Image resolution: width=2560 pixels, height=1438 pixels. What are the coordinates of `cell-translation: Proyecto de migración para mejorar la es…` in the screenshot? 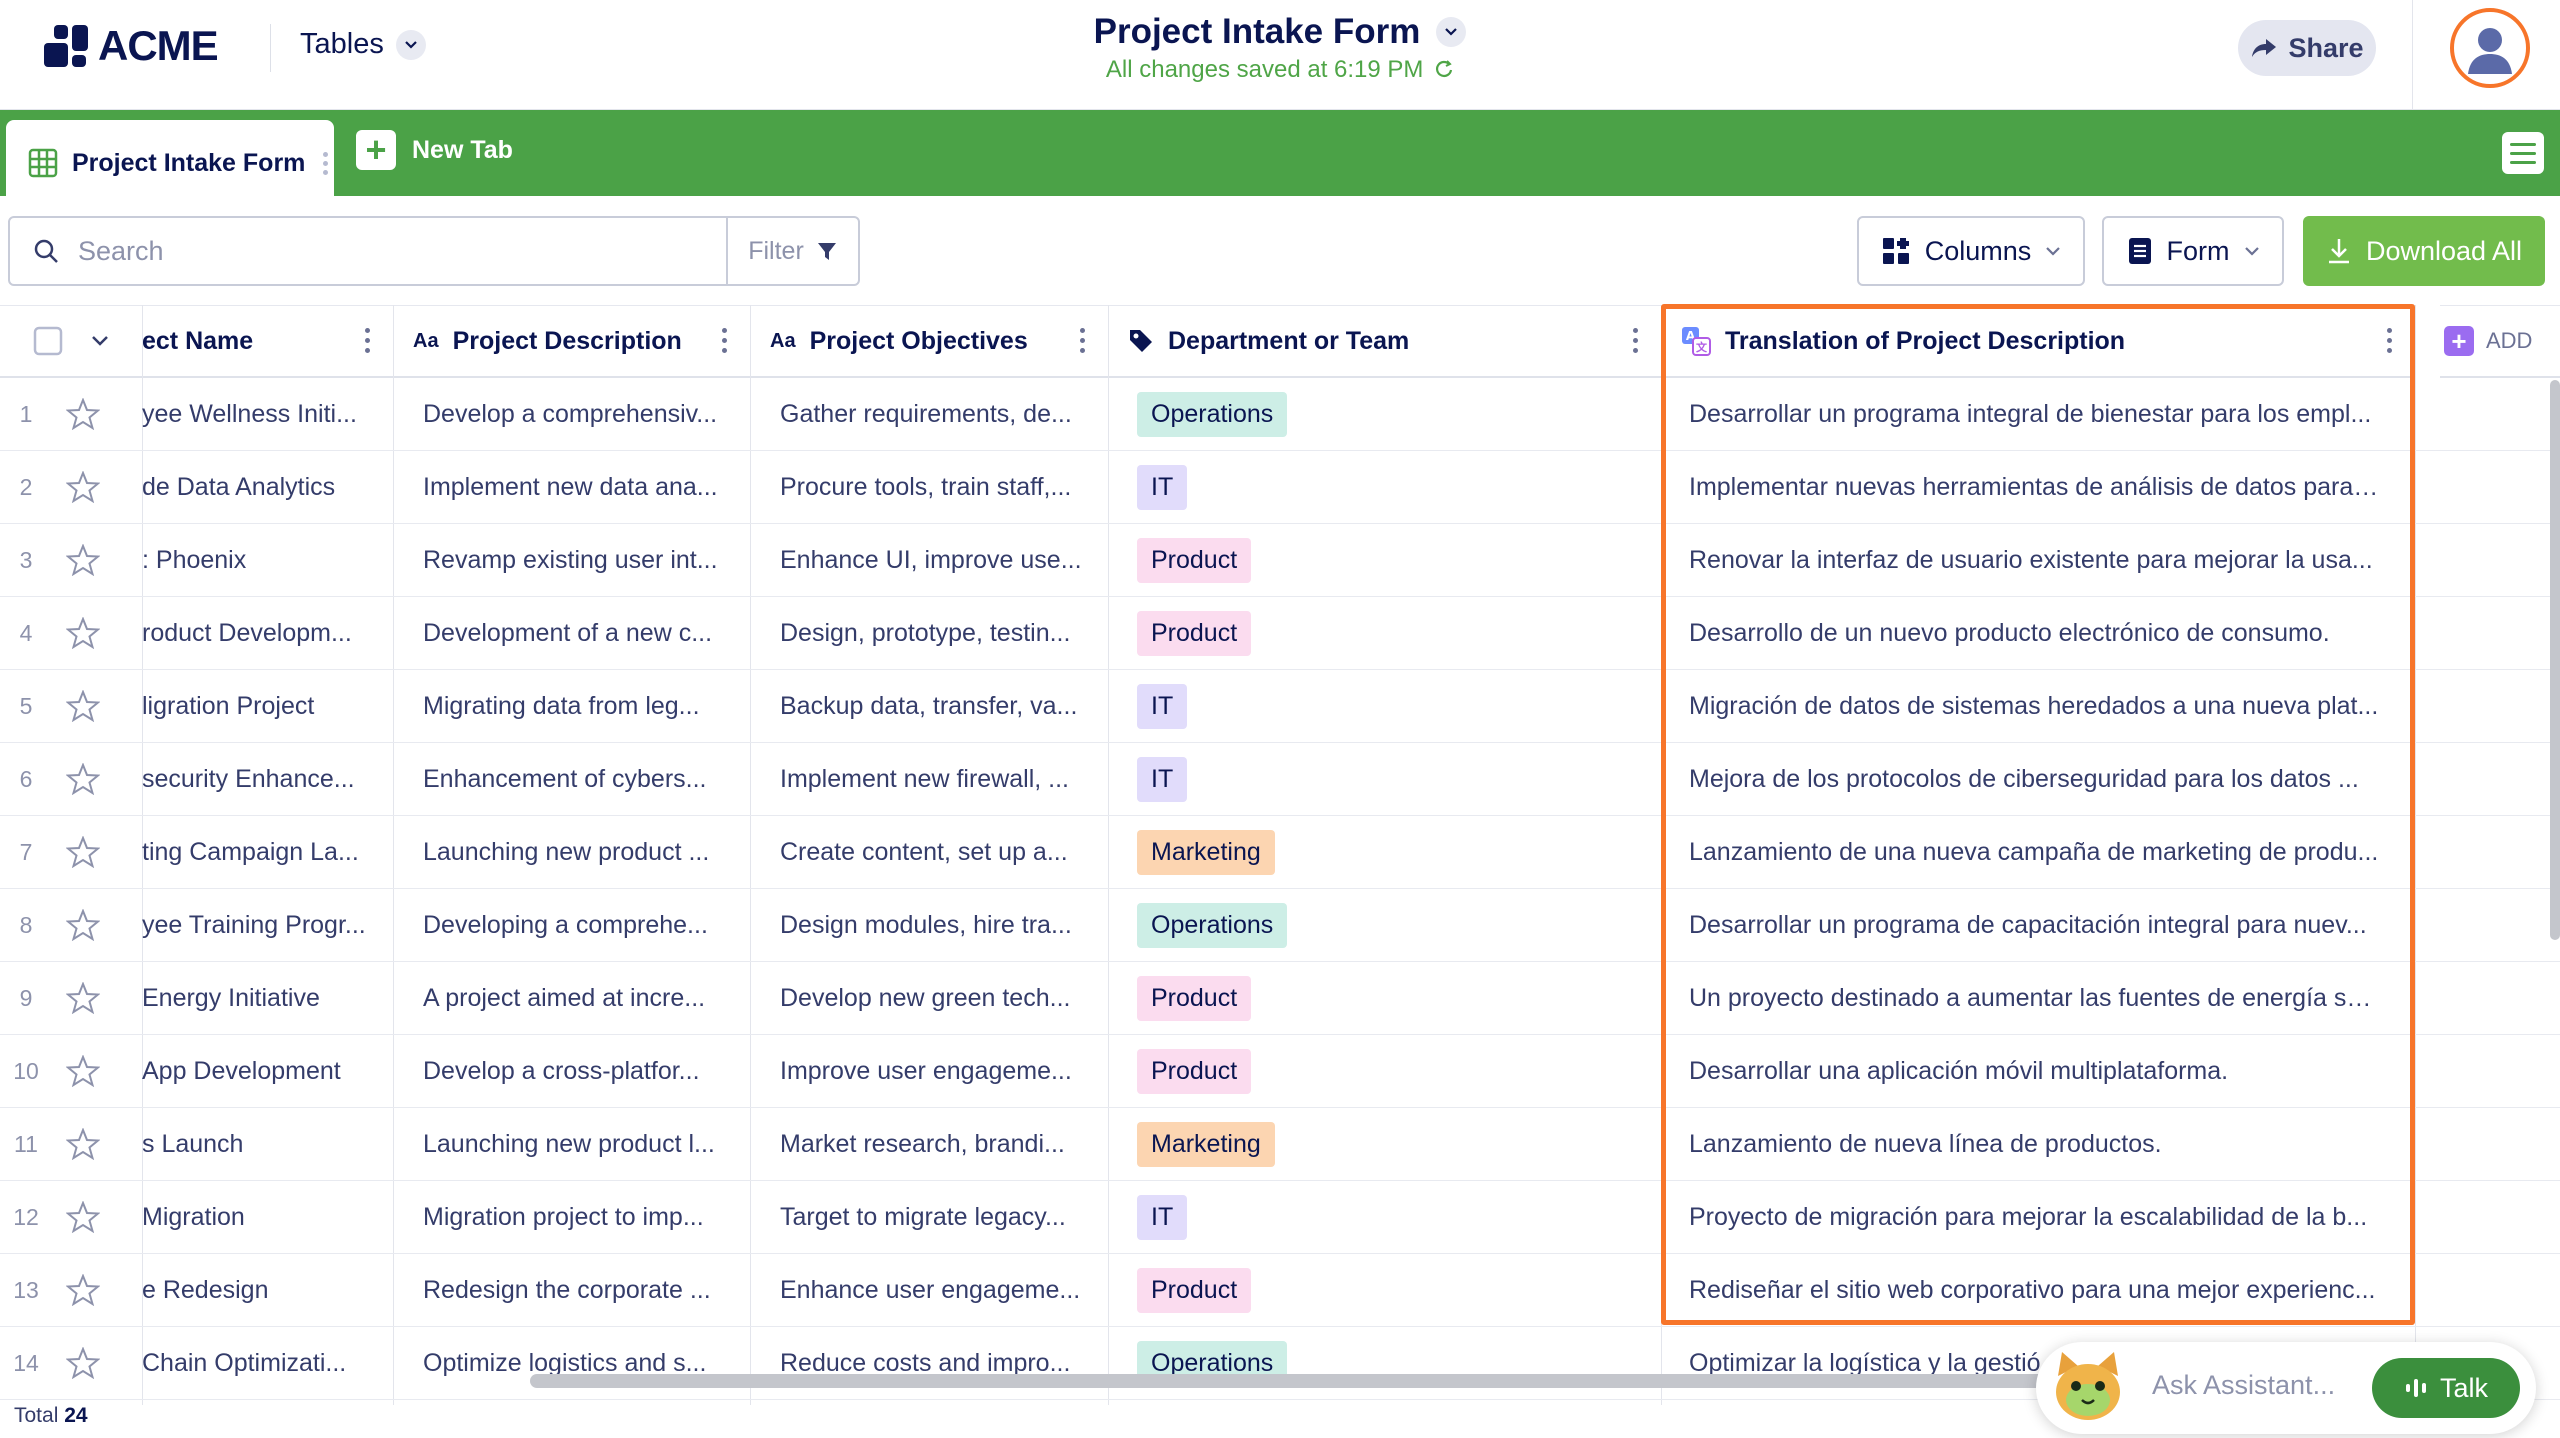 It's located at (2035, 1217).